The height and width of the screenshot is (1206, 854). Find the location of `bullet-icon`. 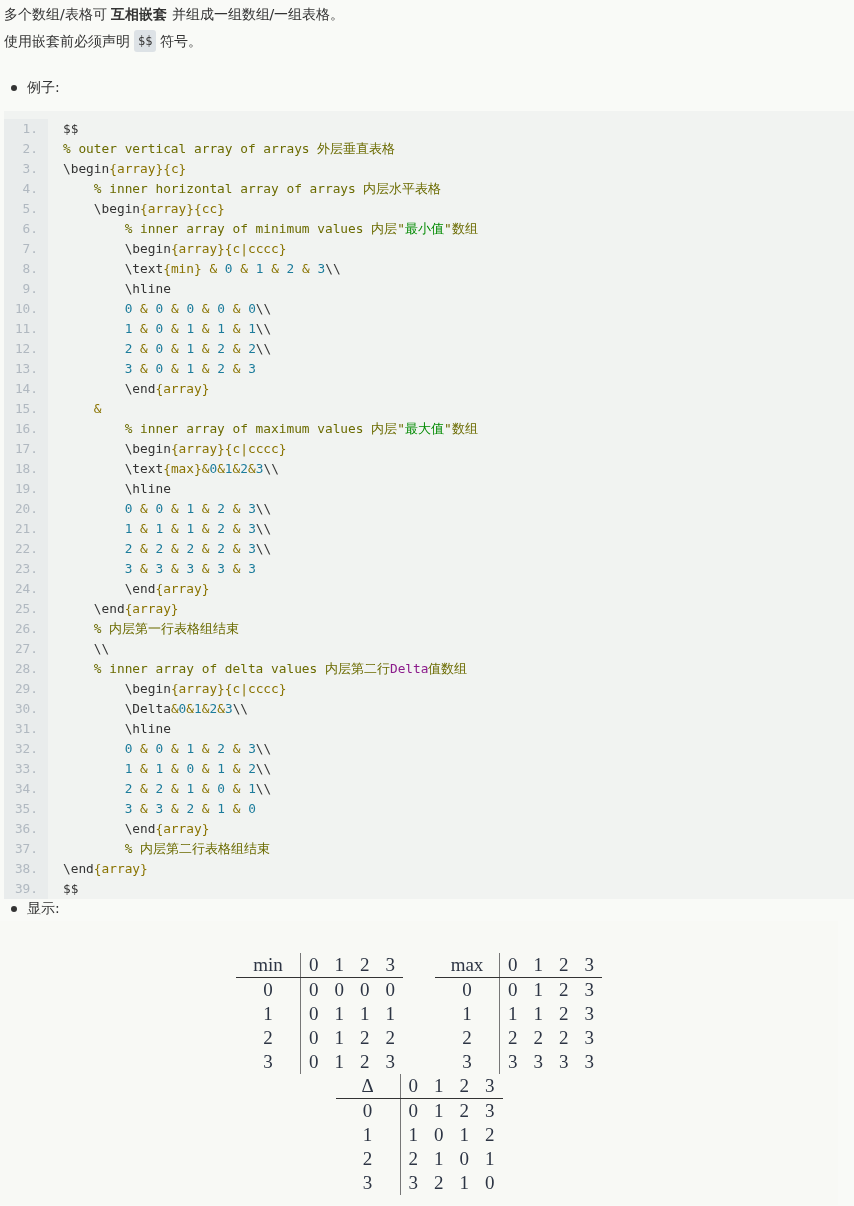

bullet-icon is located at coordinates (14, 909).